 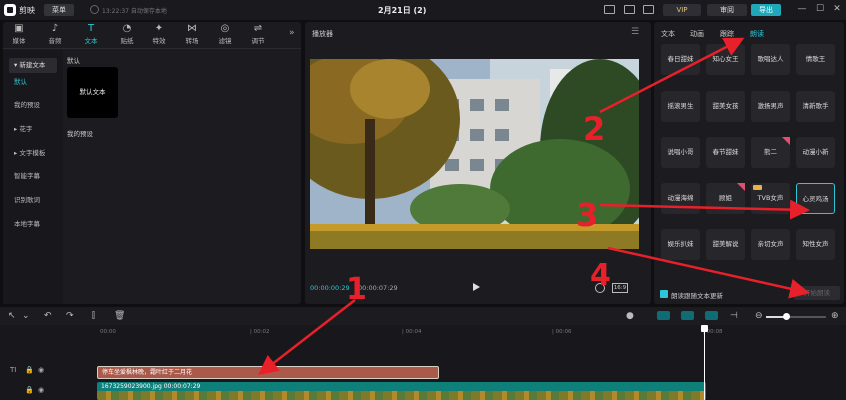 What do you see at coordinates (600, 275) in the screenshot?
I see `annotation-number-4: 4` at bounding box center [600, 275].